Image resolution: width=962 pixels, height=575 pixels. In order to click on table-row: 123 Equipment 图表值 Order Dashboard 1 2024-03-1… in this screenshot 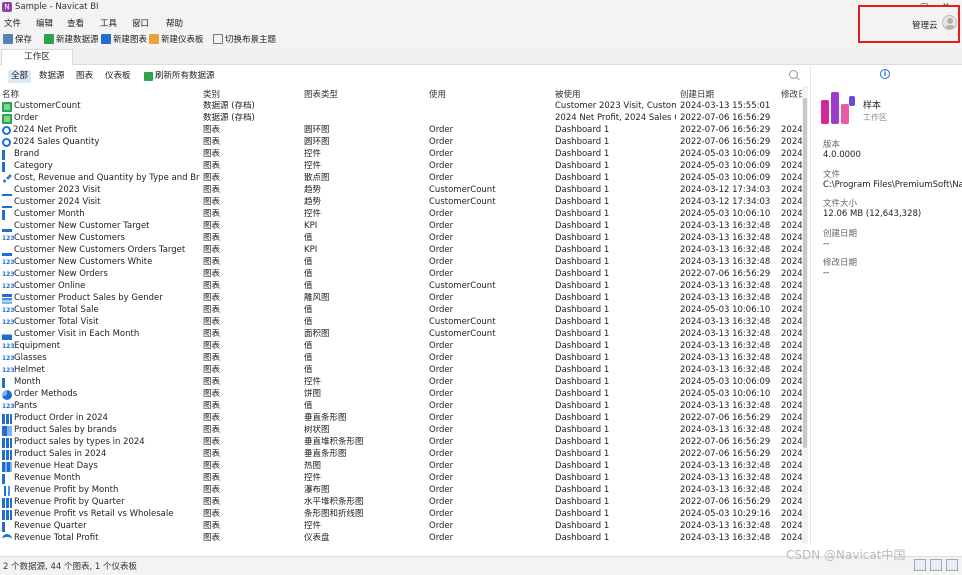, I will do `click(401, 346)`.